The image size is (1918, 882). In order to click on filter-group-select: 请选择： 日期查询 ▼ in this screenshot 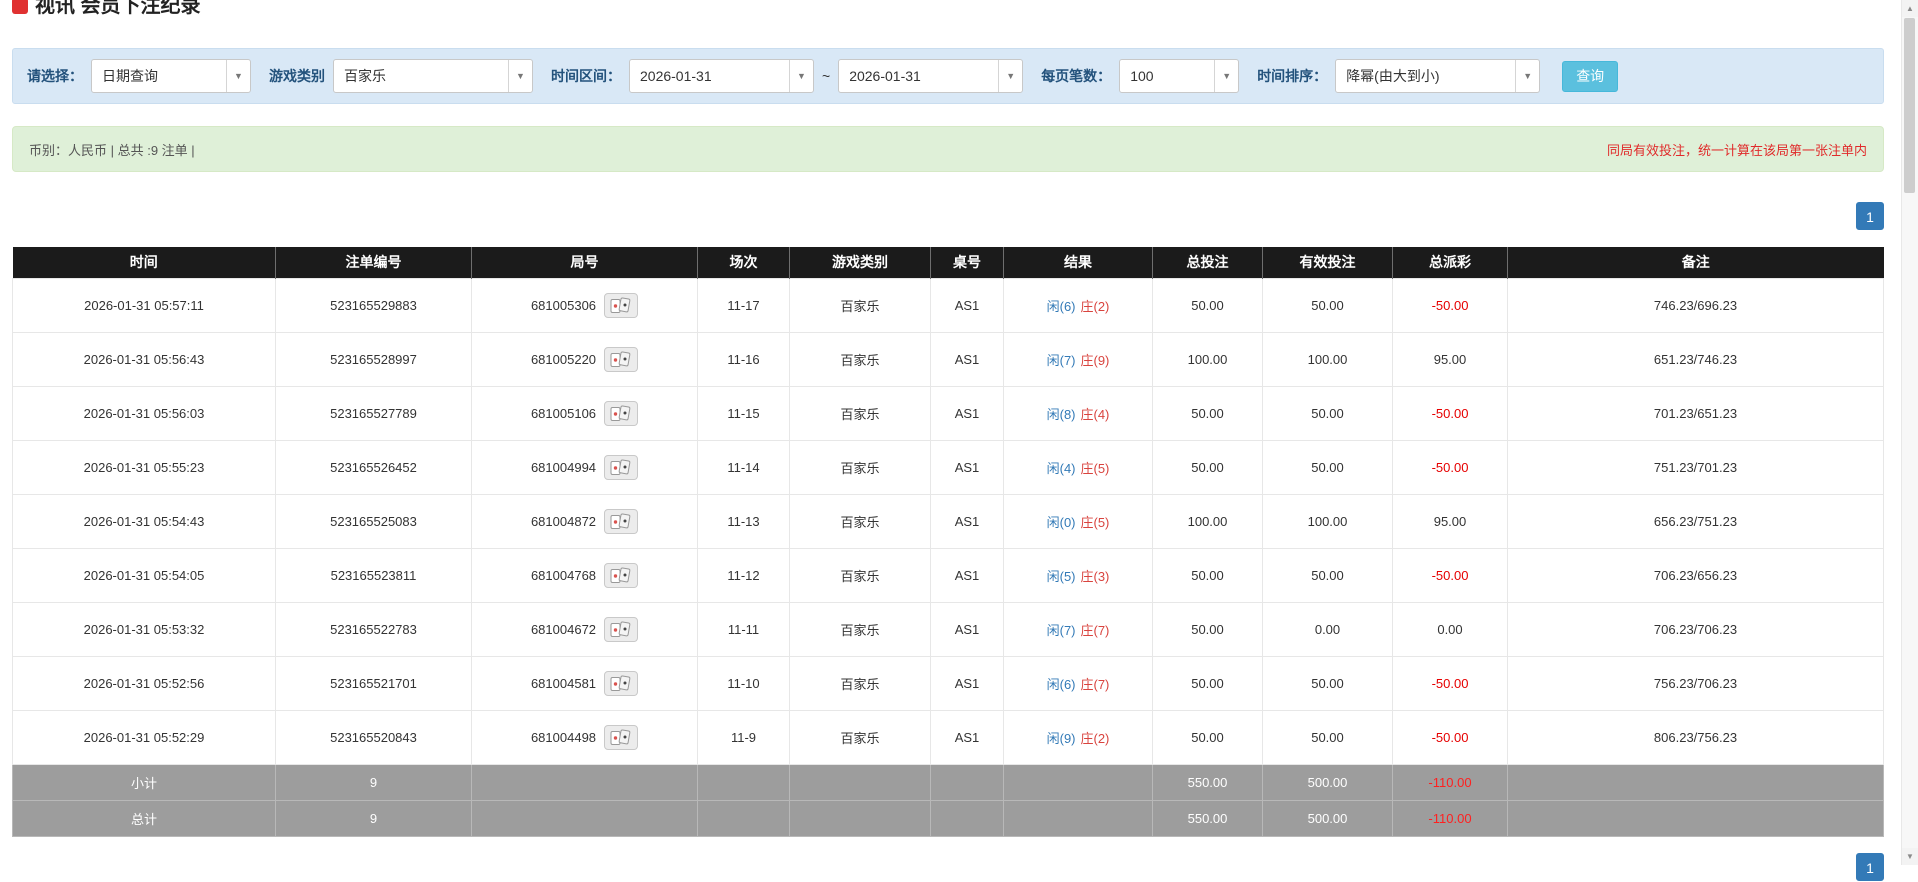, I will do `click(139, 76)`.